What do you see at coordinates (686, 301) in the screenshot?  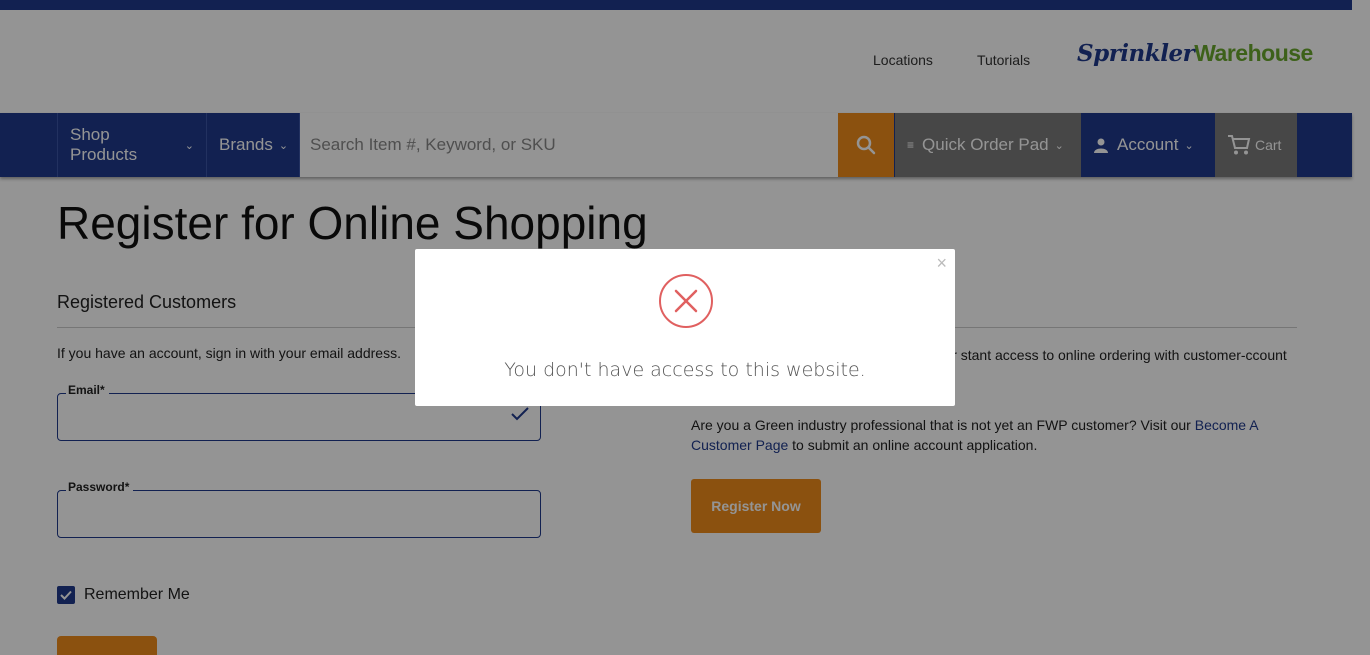 I see `error-icon` at bounding box center [686, 301].